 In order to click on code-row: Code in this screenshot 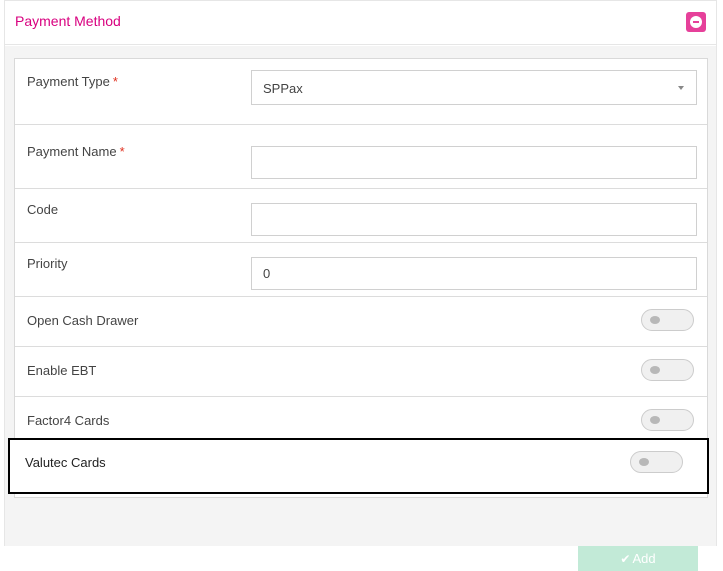, I will do `click(361, 216)`.